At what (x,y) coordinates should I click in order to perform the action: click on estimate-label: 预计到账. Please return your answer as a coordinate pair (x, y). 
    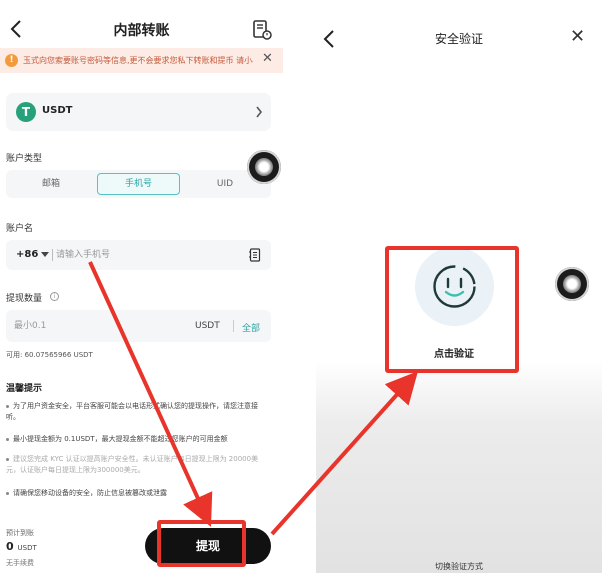
    Looking at the image, I should click on (20, 533).